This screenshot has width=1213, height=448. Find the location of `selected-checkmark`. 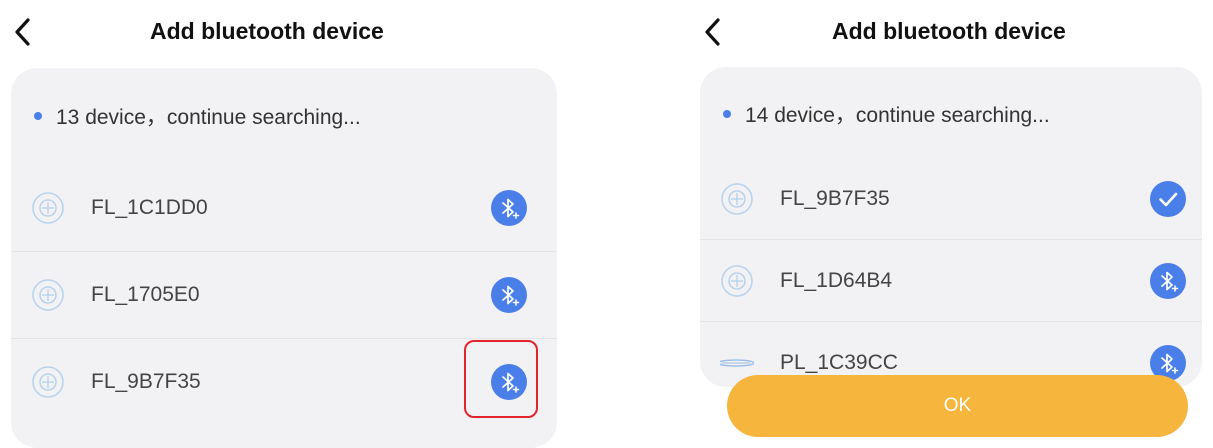

selected-checkmark is located at coordinates (1168, 198).